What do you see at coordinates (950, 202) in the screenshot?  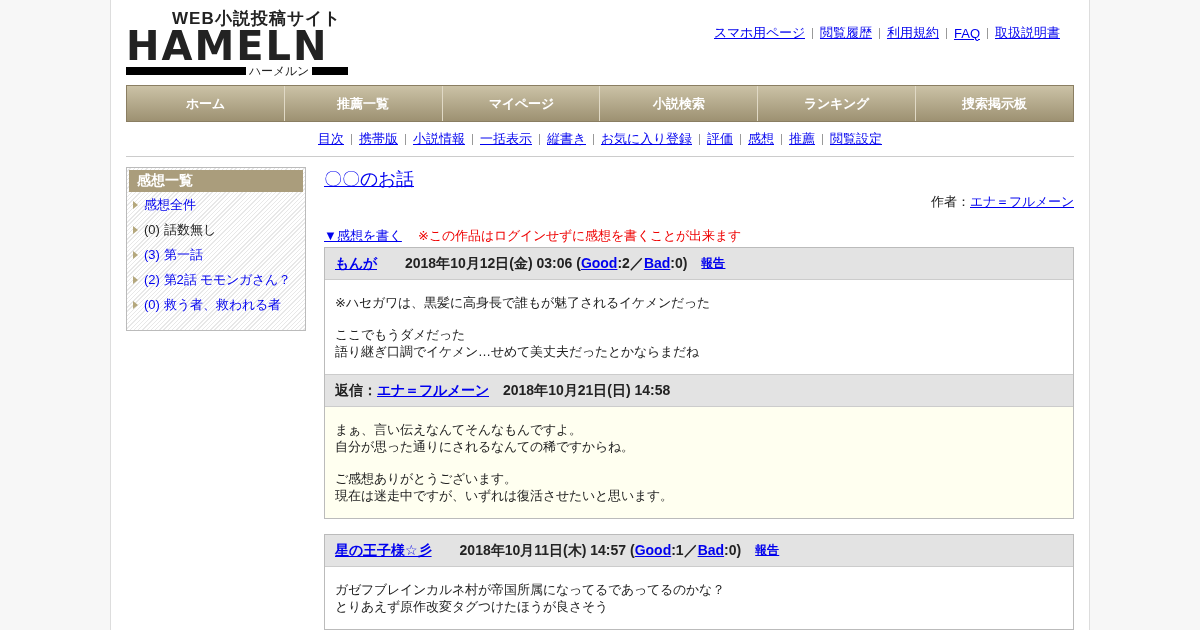 I see `author-label: 作者：` at bounding box center [950, 202].